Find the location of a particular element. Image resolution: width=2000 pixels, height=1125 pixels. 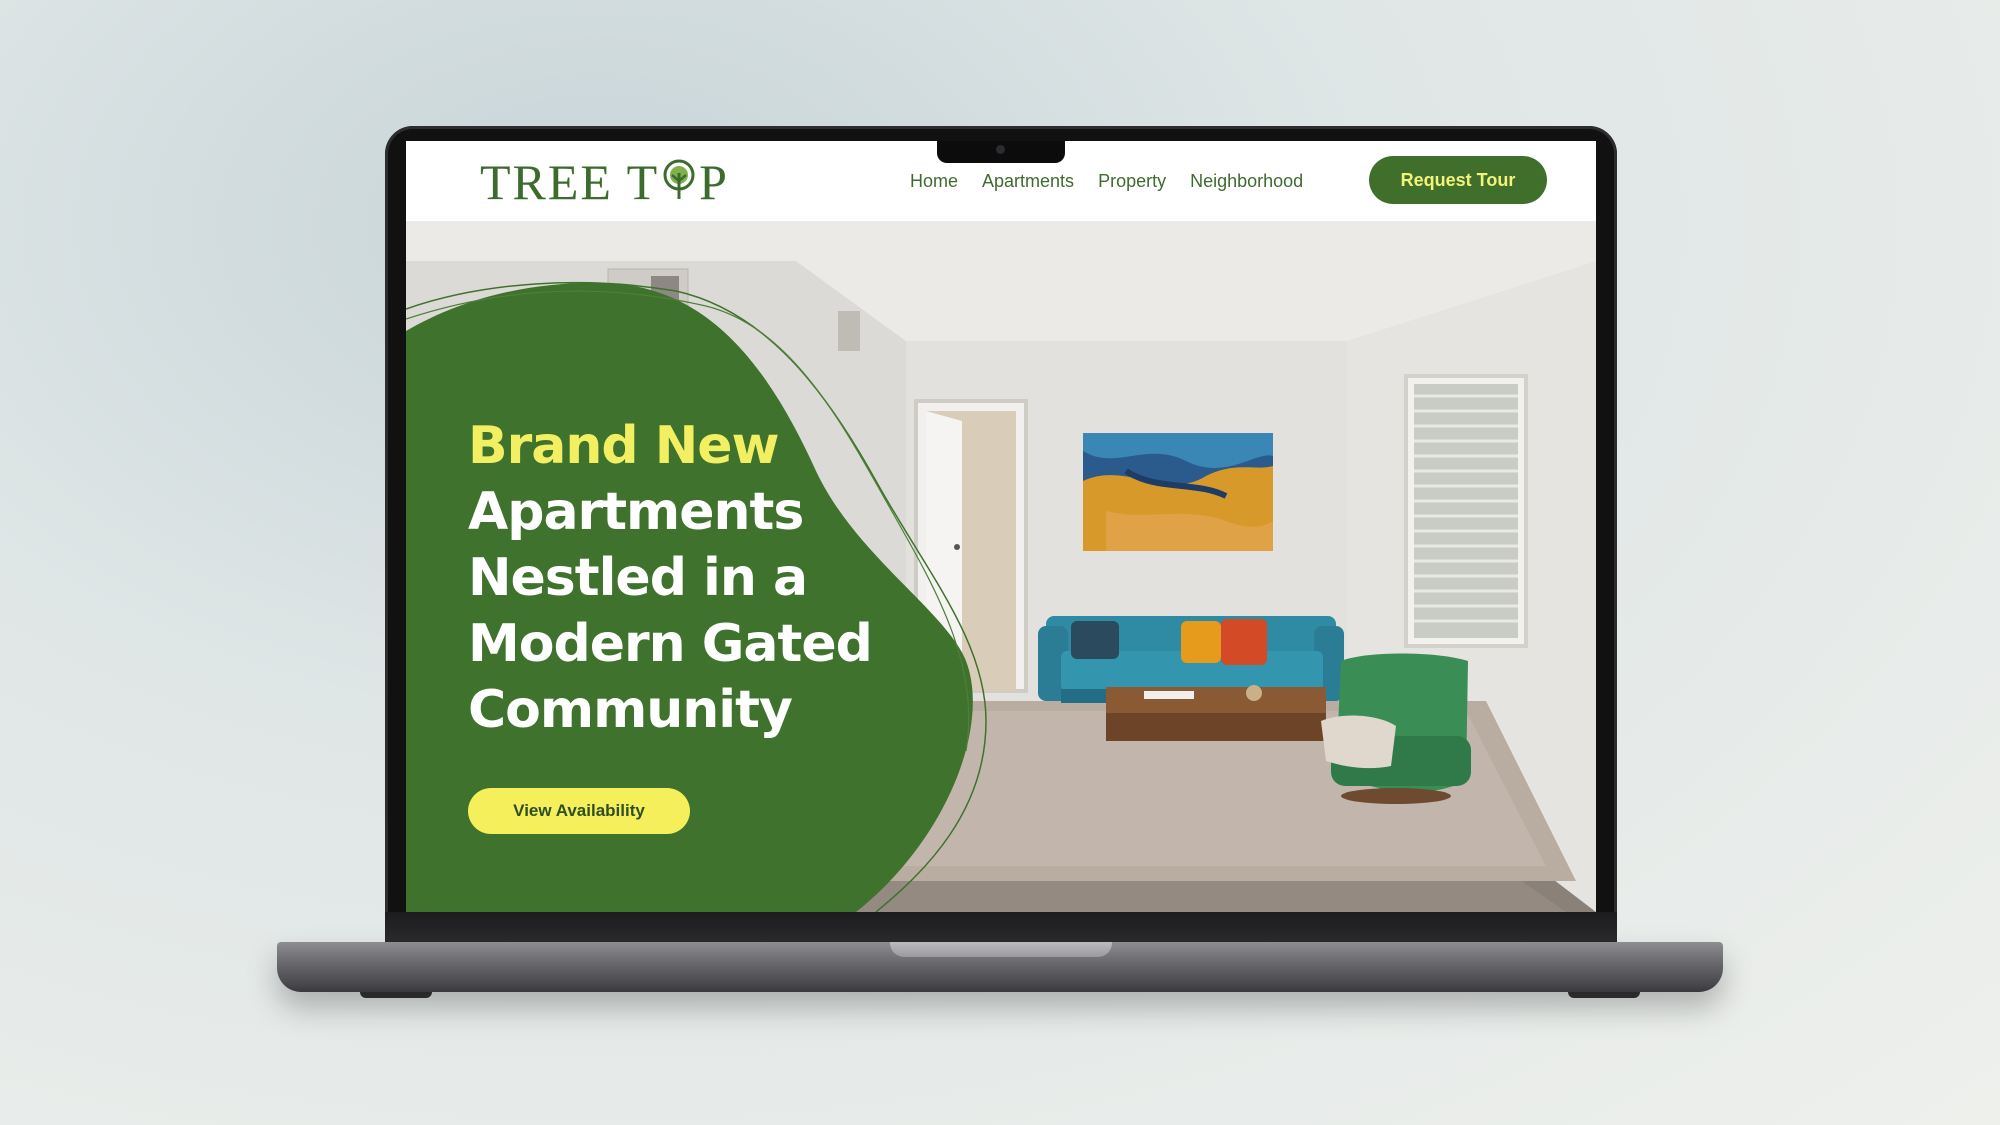

laptop-thumb-notch is located at coordinates (1001, 949).